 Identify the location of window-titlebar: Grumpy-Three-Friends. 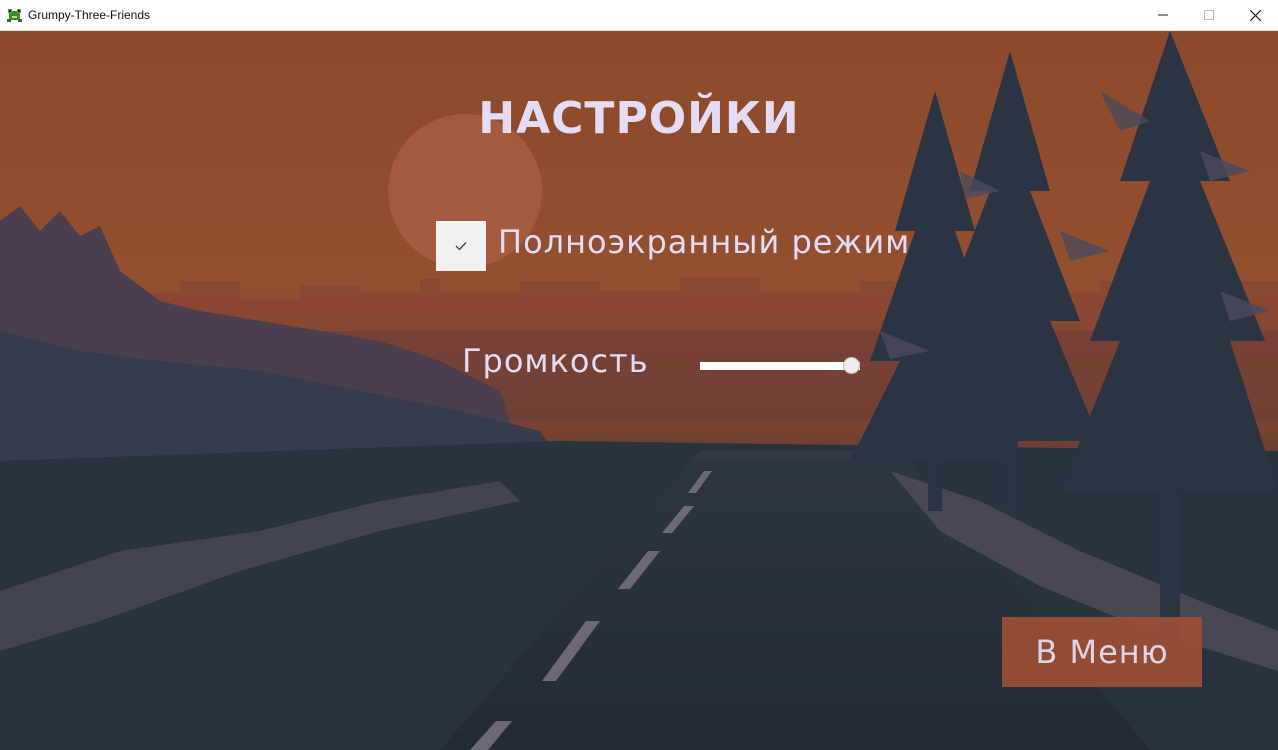
(639, 15).